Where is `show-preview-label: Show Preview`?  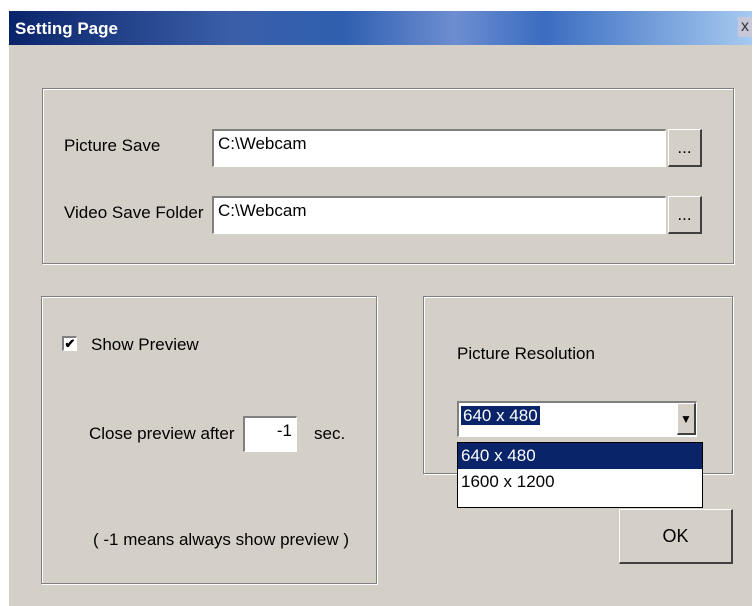
show-preview-label: Show Preview is located at coordinates (145, 344).